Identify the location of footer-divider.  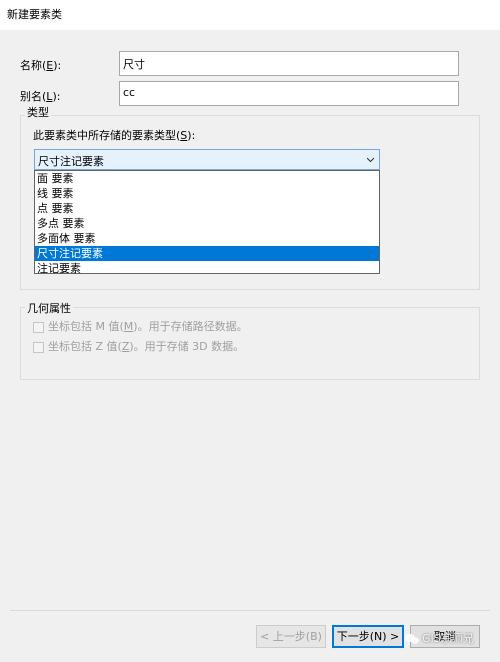
(250, 610).